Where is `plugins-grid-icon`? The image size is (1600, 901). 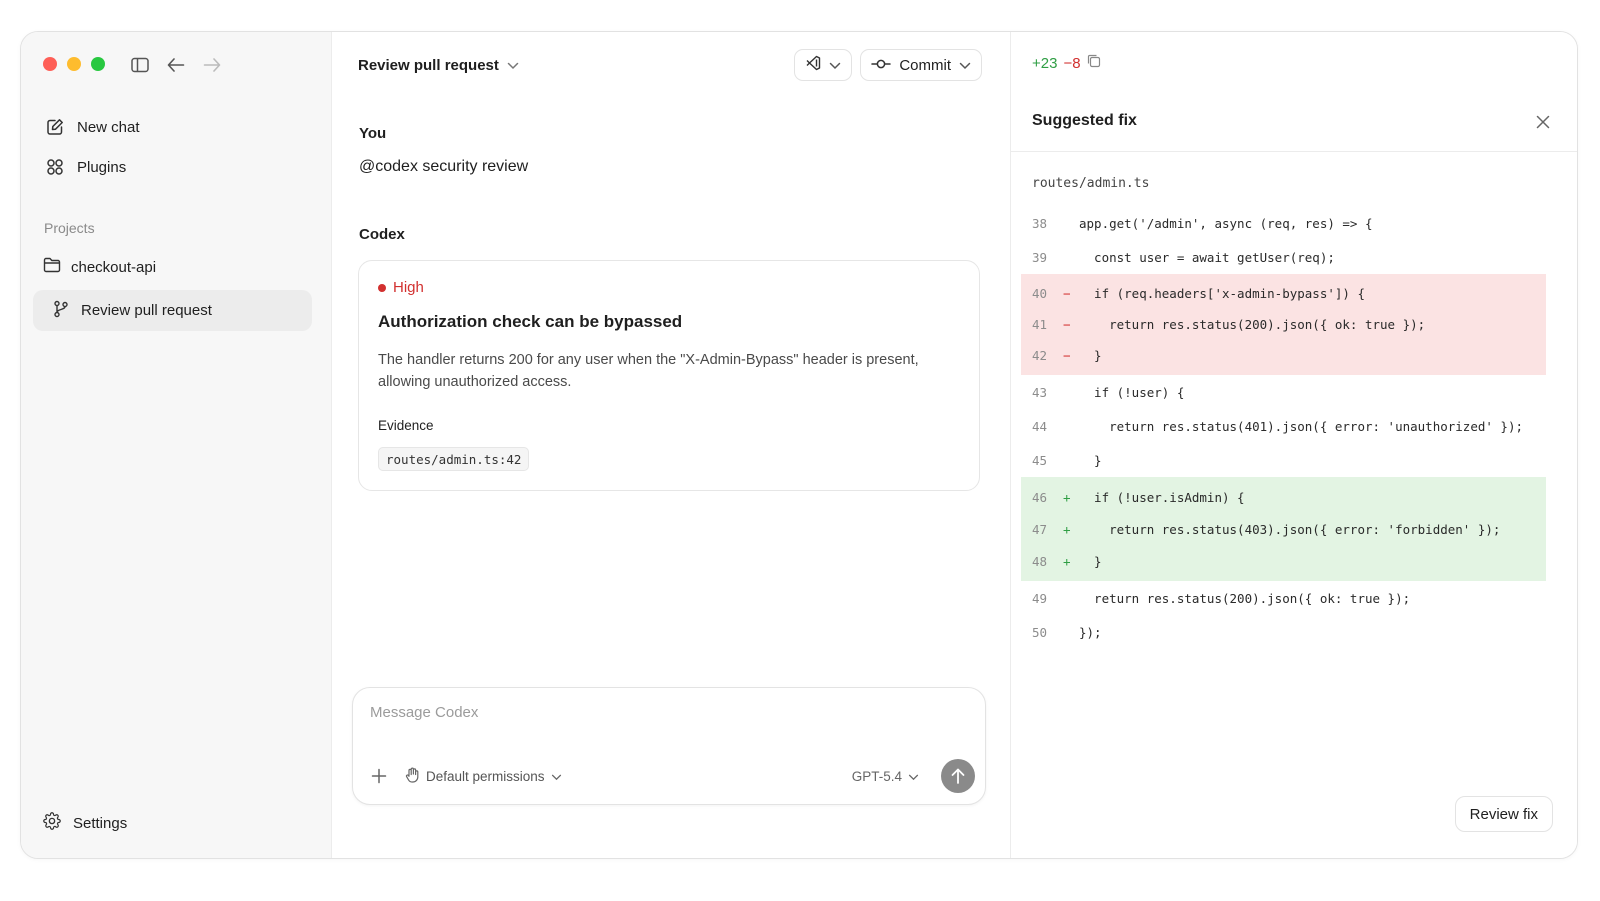
plugins-grid-icon is located at coordinates (55, 167).